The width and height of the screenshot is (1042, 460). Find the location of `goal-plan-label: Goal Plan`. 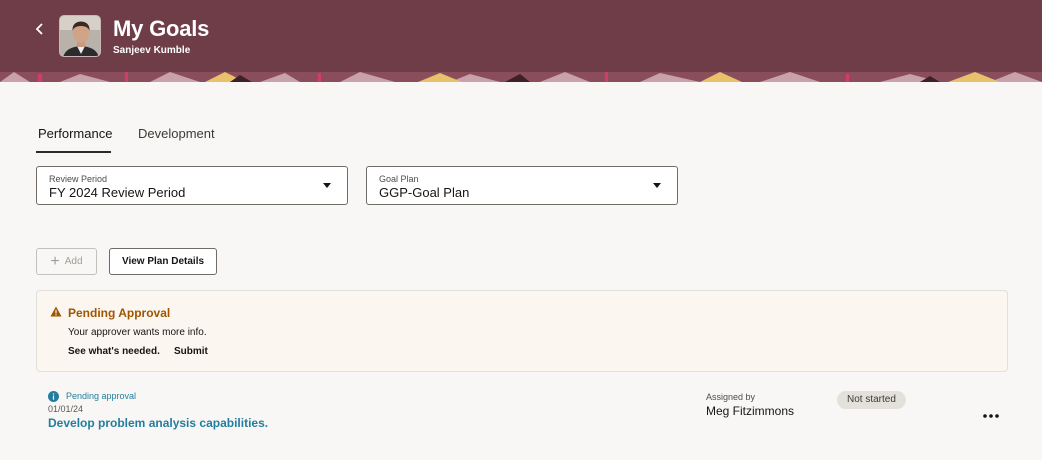

goal-plan-label: Goal Plan is located at coordinates (399, 179).